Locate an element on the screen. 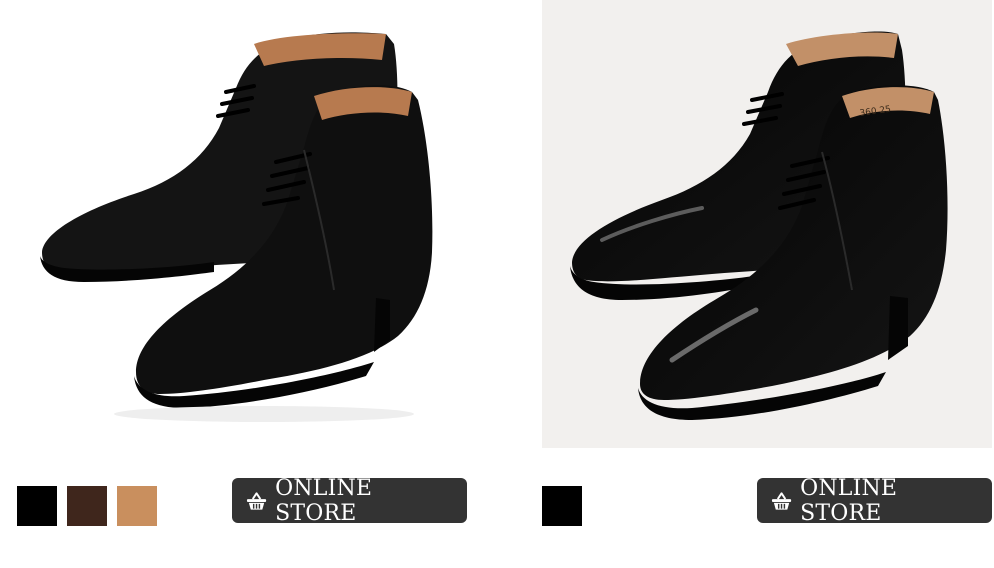 The height and width of the screenshot is (568, 994). color-swatch-tan is located at coordinates (137, 506).